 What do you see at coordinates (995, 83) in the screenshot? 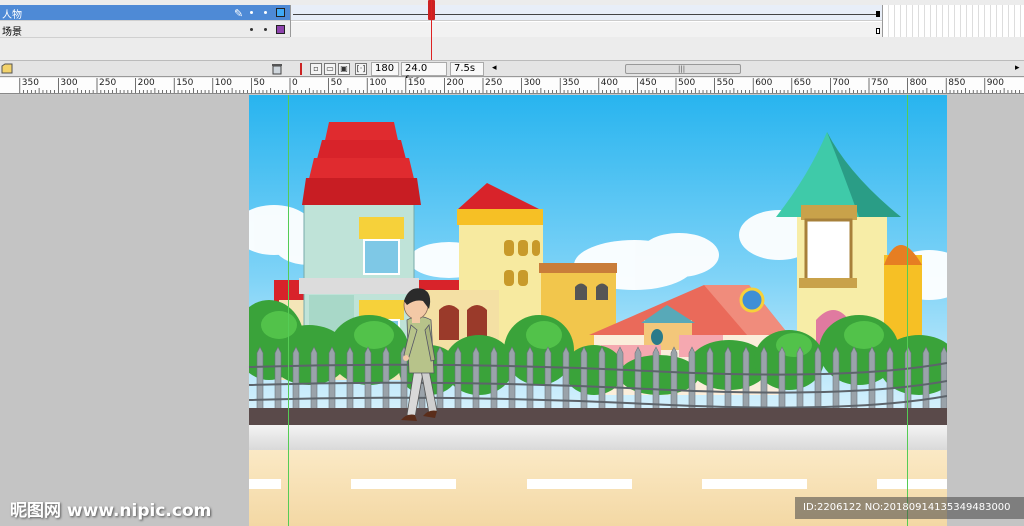
I see `ruler-label: 900` at bounding box center [995, 83].